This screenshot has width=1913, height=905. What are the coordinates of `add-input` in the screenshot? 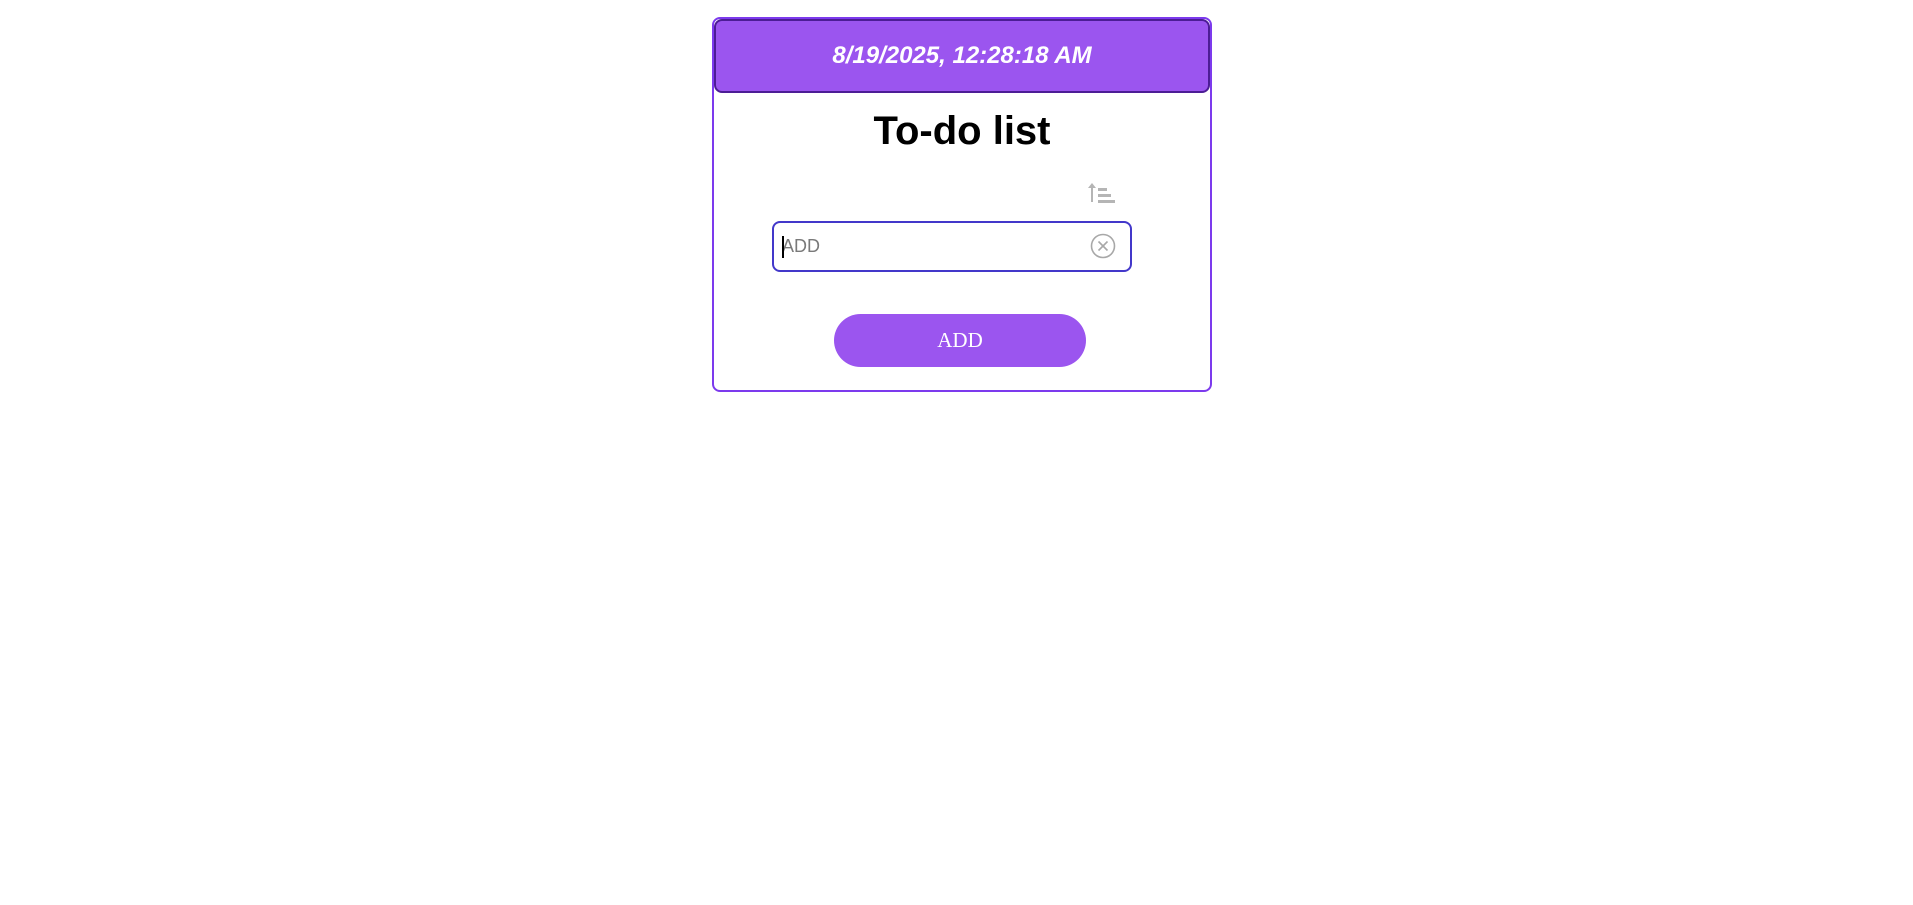 It's located at (932, 246).